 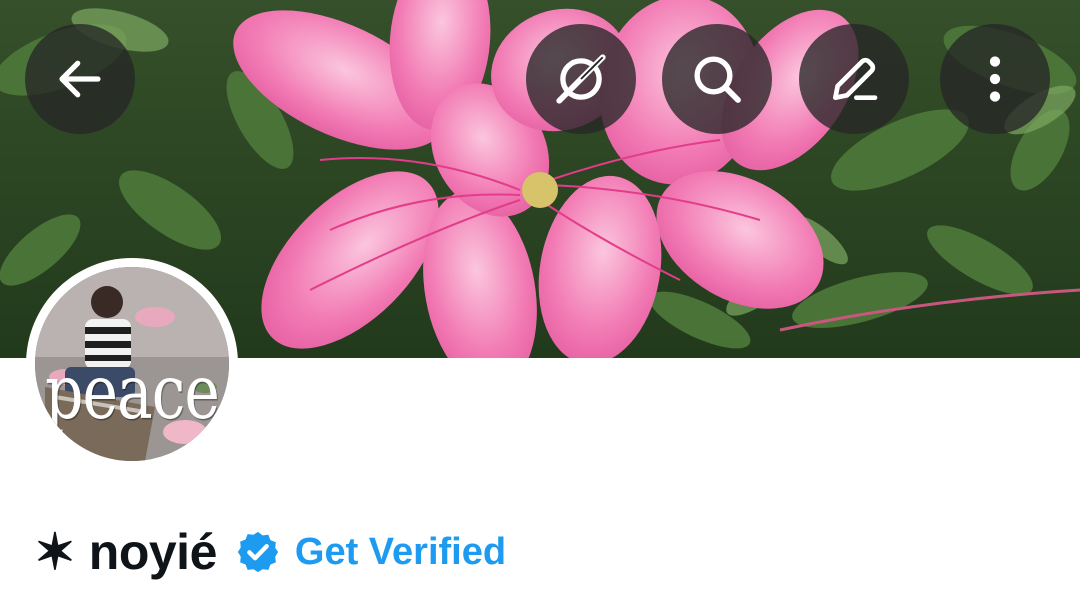 I want to click on profile-avatar: peace, so click(x=132, y=364).